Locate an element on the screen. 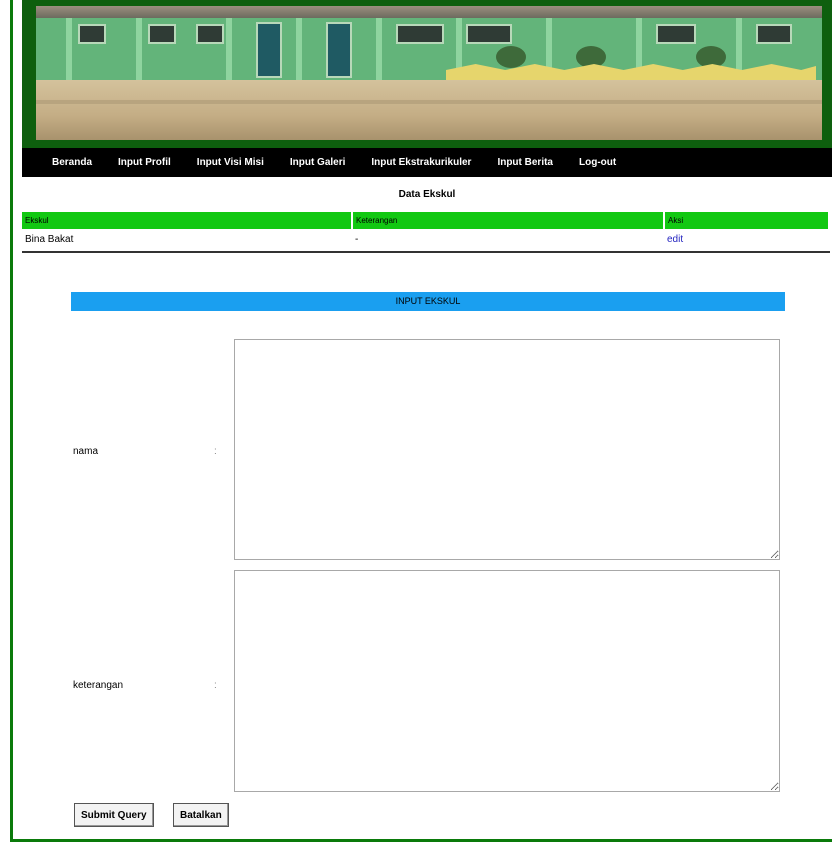  edit-link: edit is located at coordinates (675, 239).